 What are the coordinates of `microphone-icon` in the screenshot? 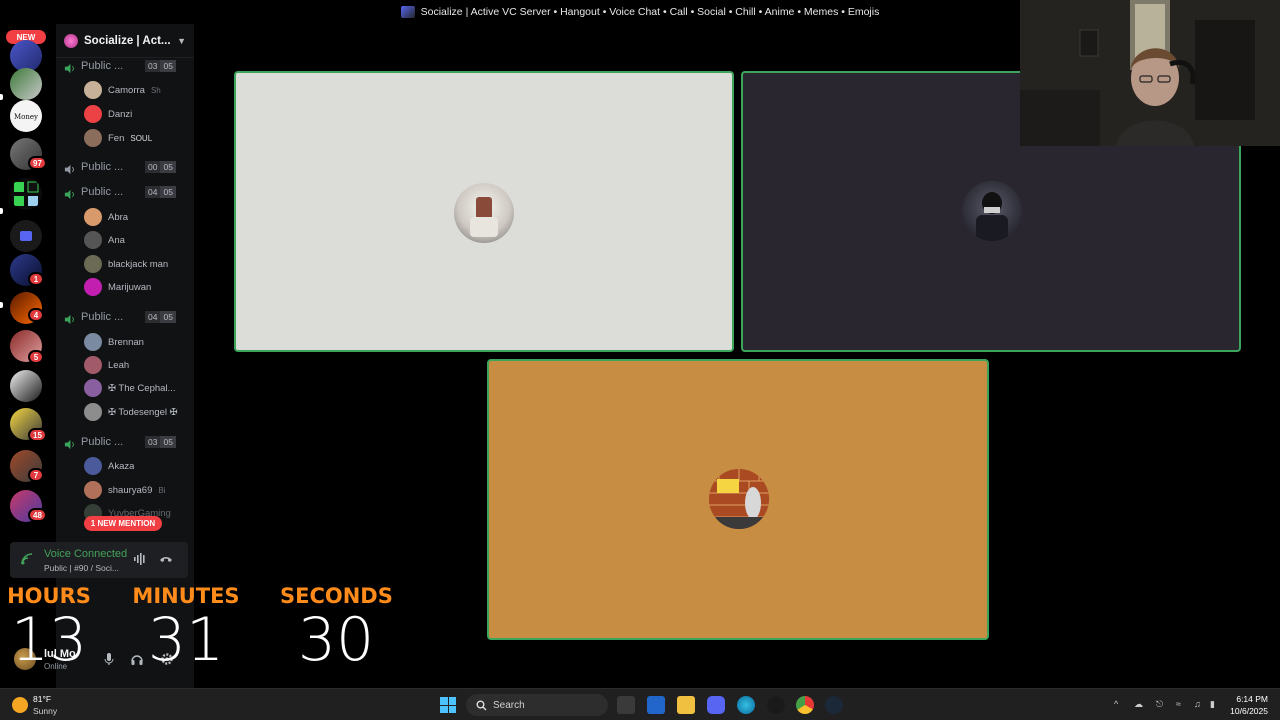 It's located at (109, 659).